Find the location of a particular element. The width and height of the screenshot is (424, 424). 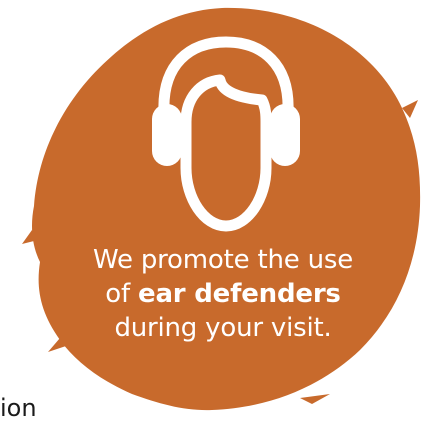

left-ear-cup-icon is located at coordinates (167, 135).